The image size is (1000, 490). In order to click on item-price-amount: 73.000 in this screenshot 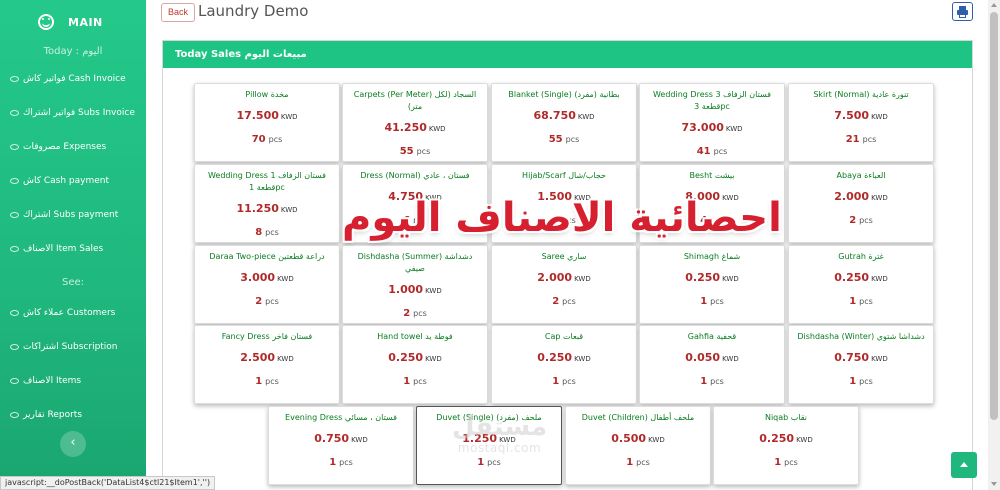, I will do `click(702, 127)`.